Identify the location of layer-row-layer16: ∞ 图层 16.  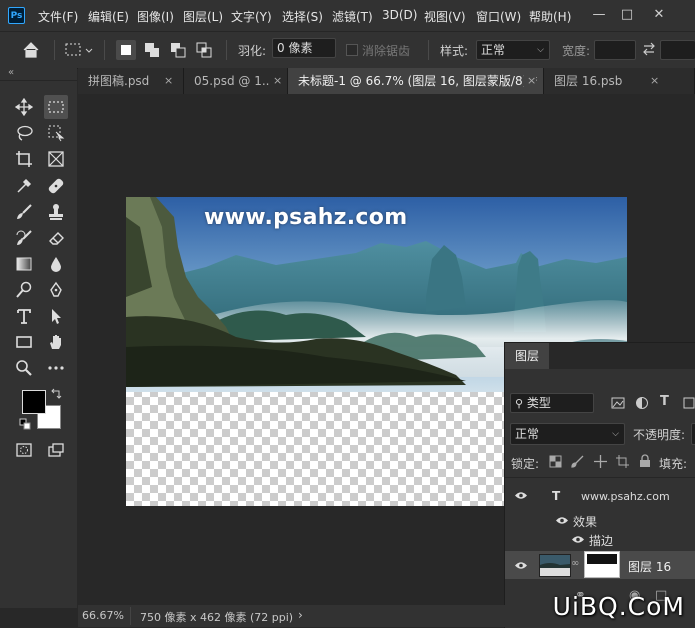
(600, 565).